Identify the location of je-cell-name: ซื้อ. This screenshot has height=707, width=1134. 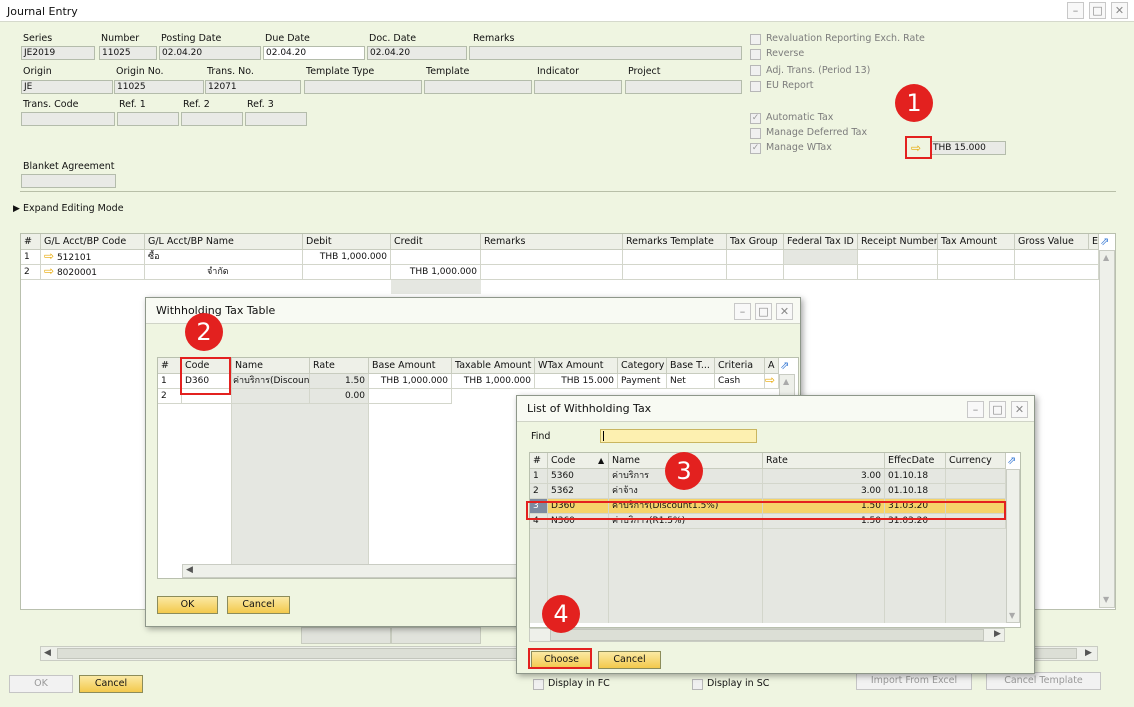
(224, 257).